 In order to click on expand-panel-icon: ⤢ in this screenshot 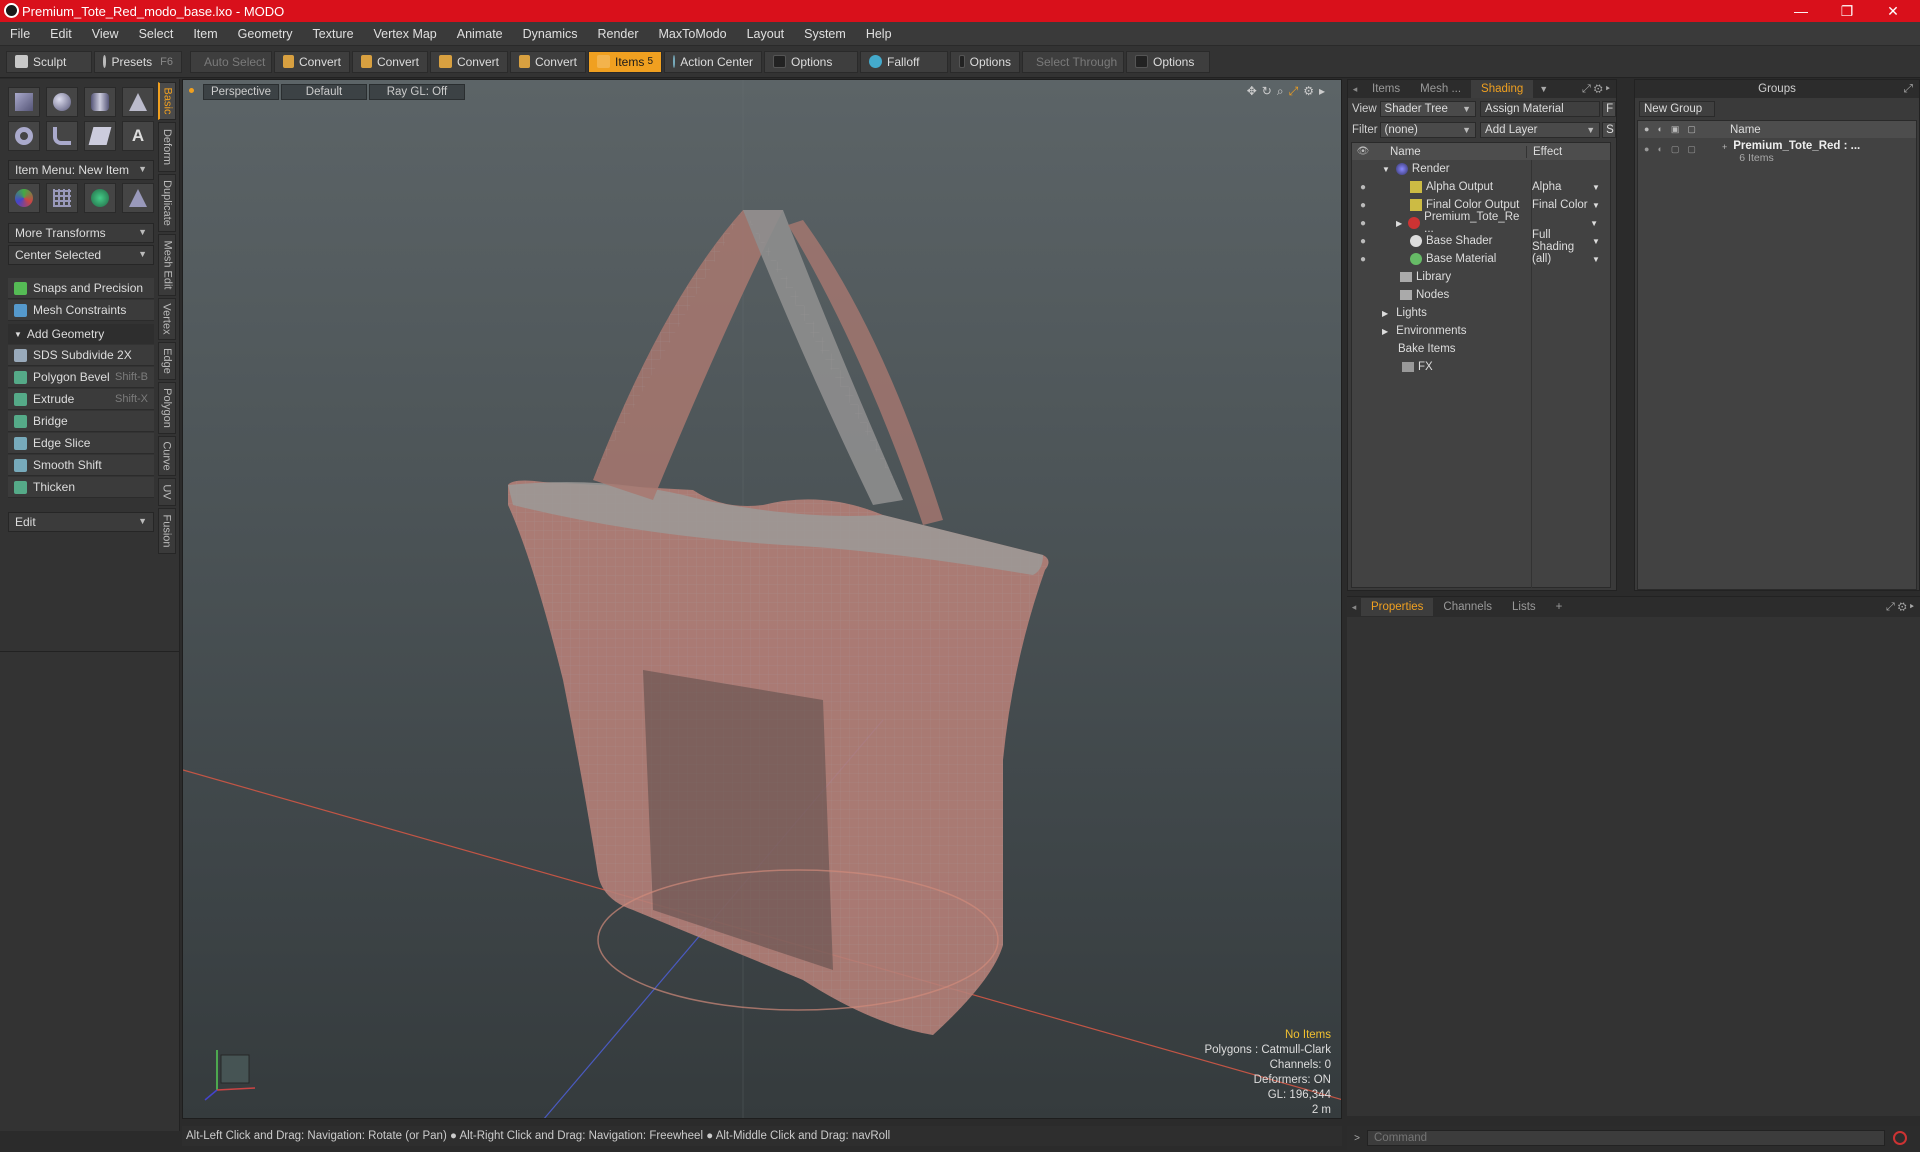, I will do `click(1908, 89)`.